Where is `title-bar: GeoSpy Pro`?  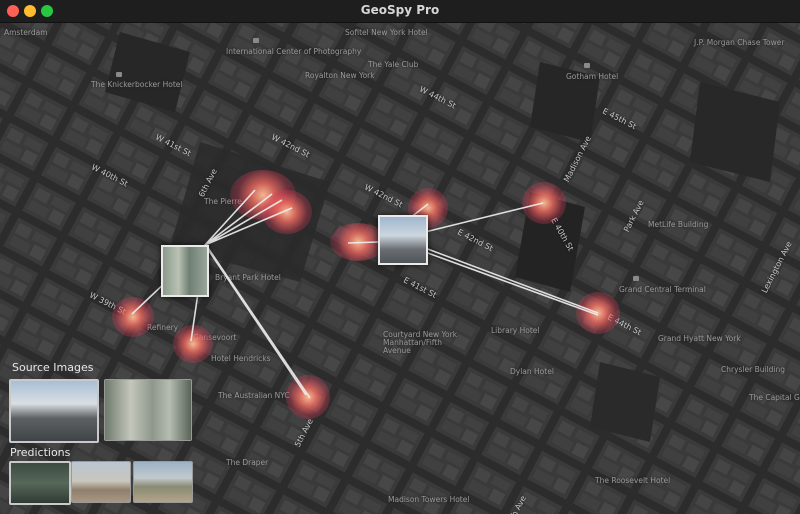 title-bar: GeoSpy Pro is located at coordinates (400, 11).